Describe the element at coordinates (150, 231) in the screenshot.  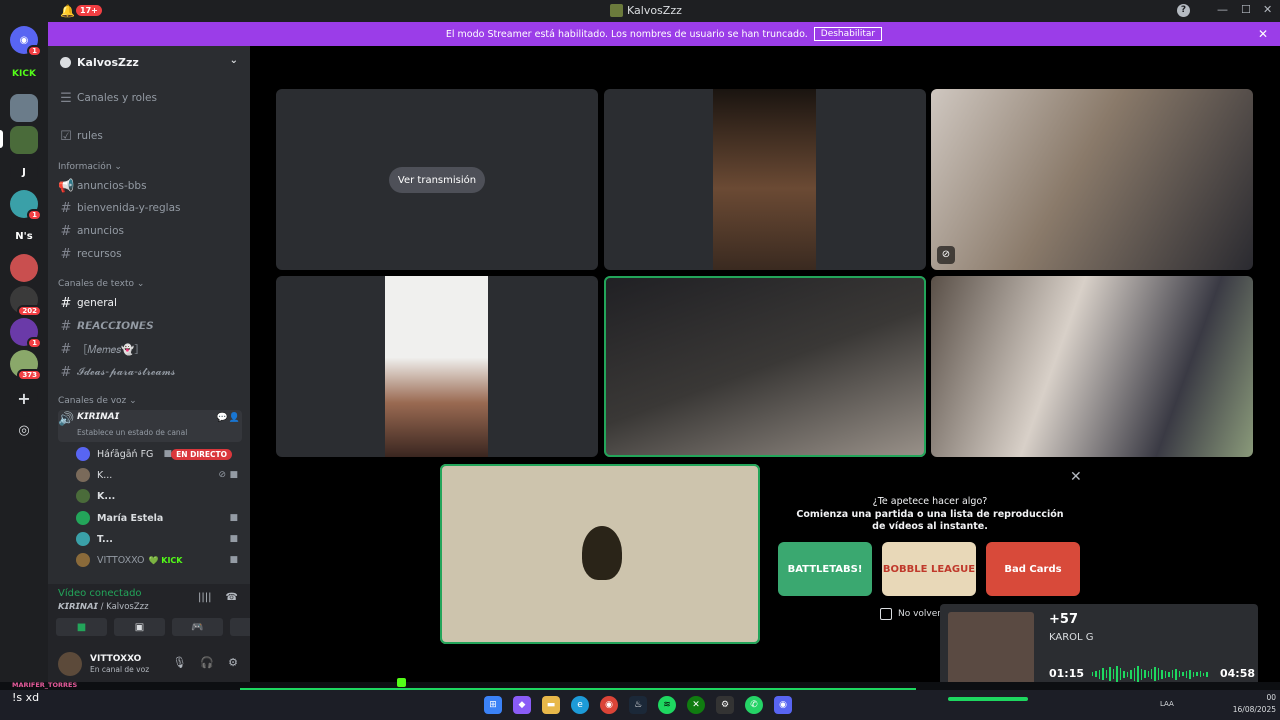
I see `channel-anuncios: # anuncios` at that location.